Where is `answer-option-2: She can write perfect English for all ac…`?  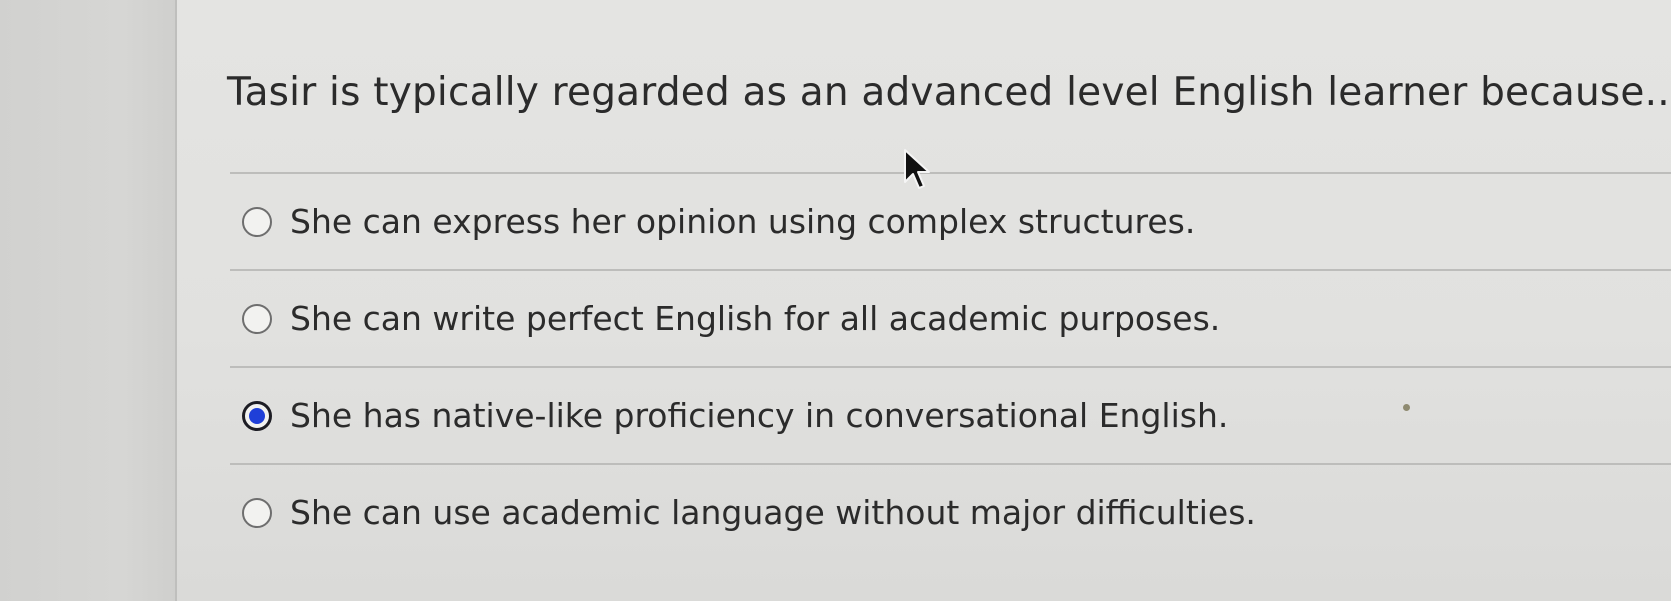
answer-option-2: She can write perfect English for all ac… is located at coordinates (950, 318).